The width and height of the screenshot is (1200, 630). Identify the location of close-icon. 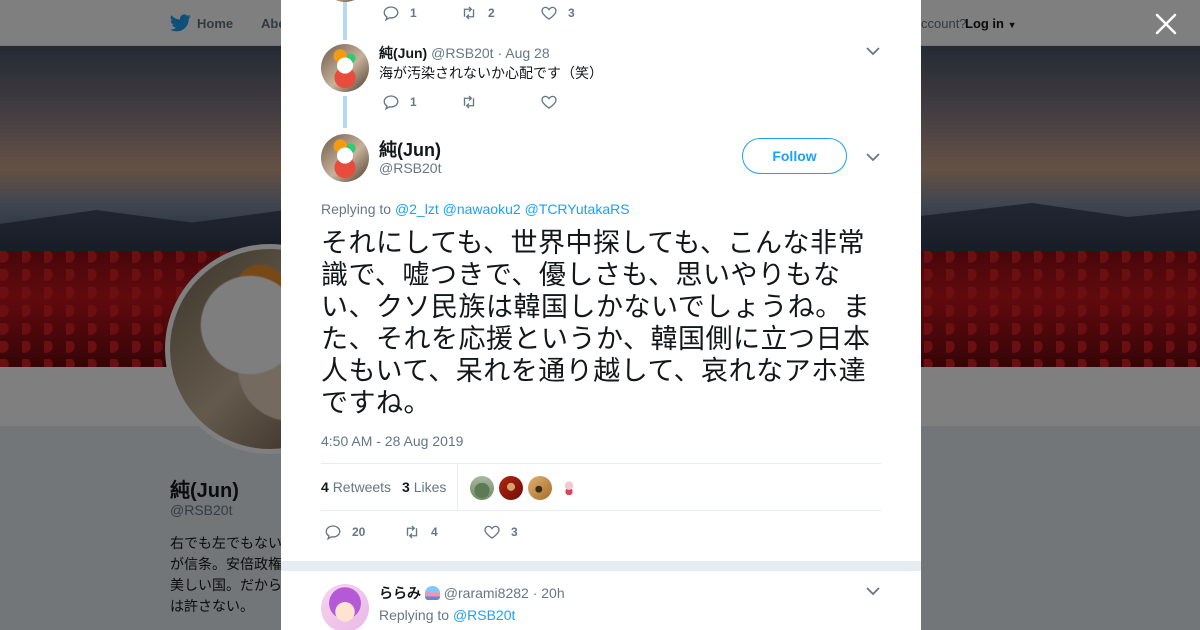
(1166, 24).